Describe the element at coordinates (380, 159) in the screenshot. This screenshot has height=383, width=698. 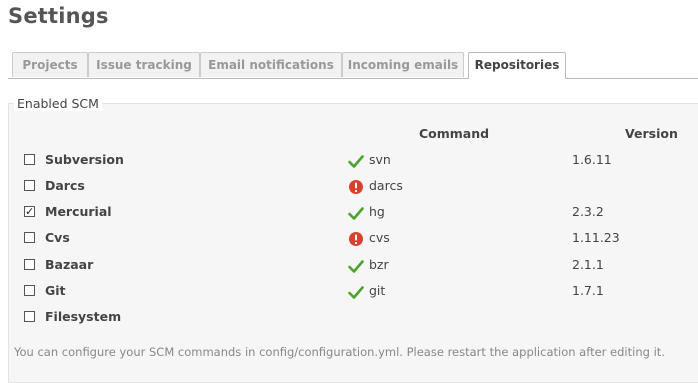
I see `scm-command: svn` at that location.